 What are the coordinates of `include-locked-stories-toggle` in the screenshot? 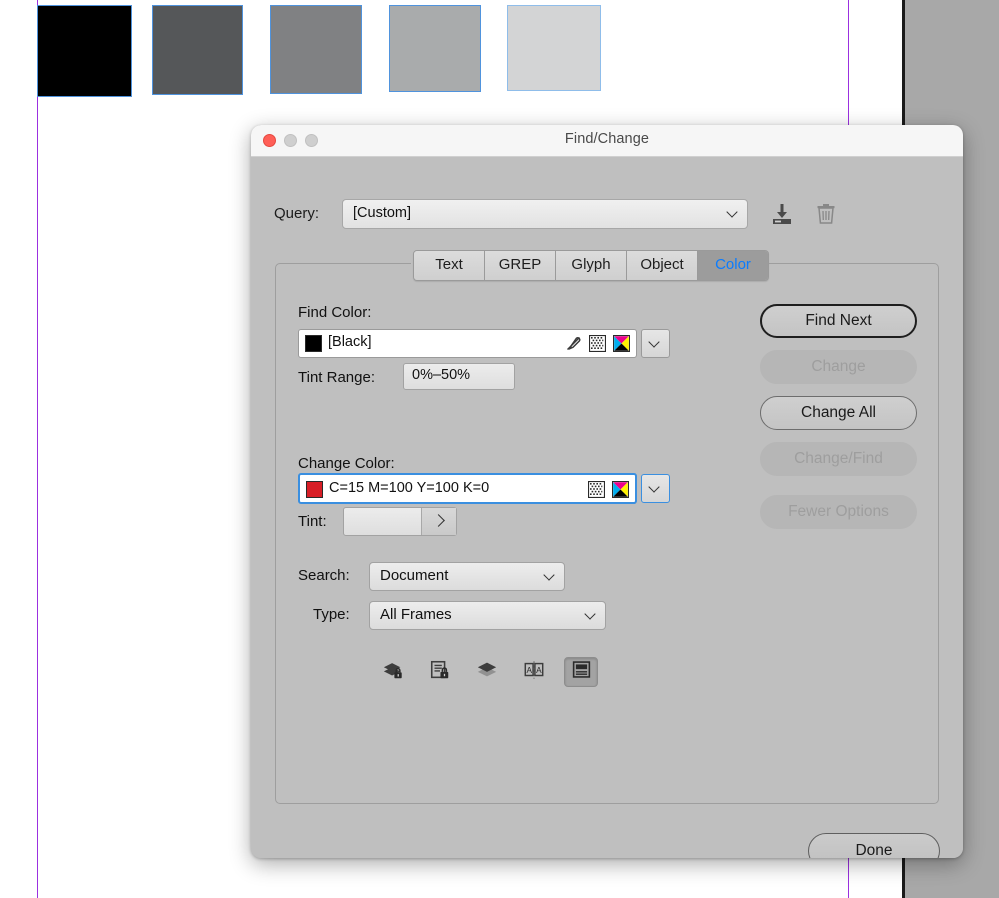 It's located at (440, 672).